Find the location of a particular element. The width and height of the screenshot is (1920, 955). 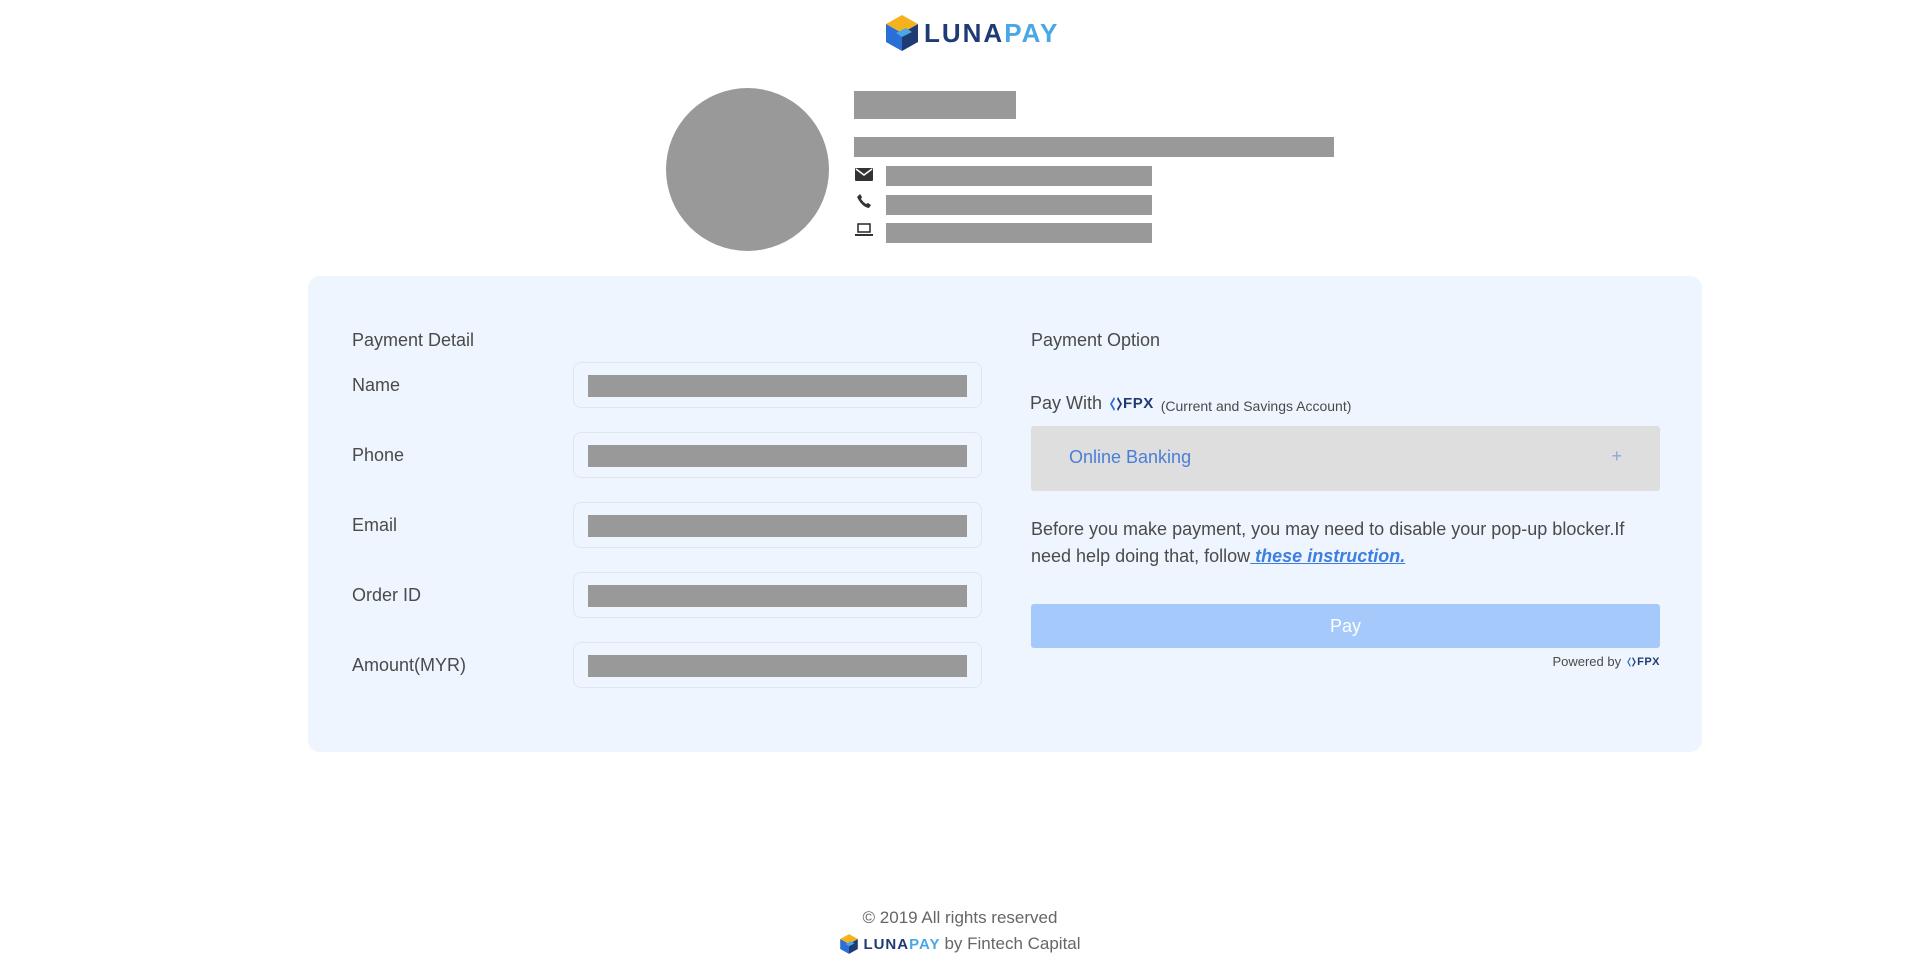

merchant-phone-redacted is located at coordinates (1019, 205).